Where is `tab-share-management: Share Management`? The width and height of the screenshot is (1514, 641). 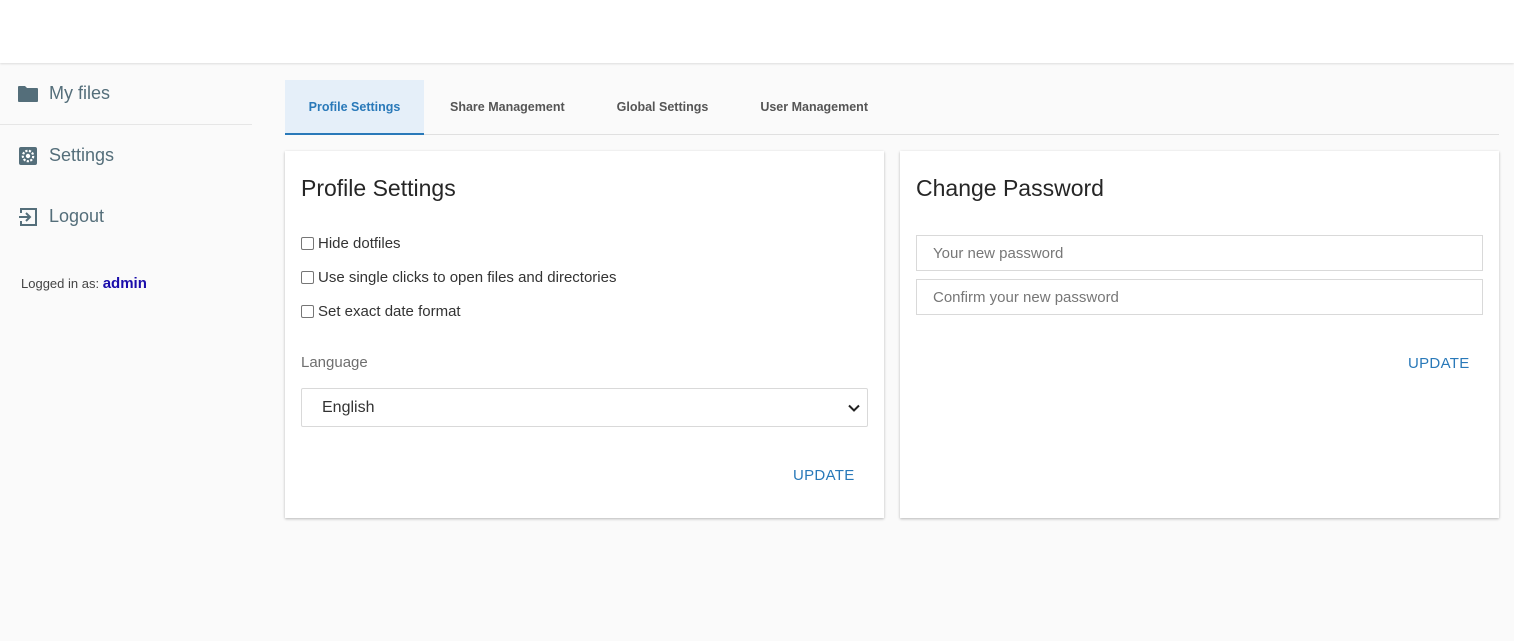
tab-share-management: Share Management is located at coordinates (507, 107).